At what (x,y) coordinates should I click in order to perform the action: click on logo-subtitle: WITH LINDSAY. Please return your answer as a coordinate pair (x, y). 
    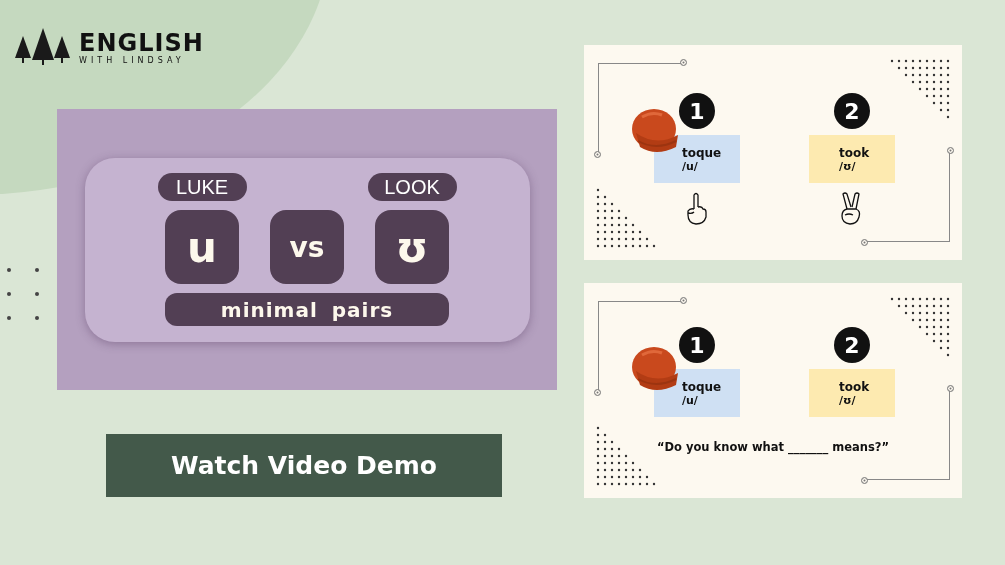
    Looking at the image, I should click on (132, 60).